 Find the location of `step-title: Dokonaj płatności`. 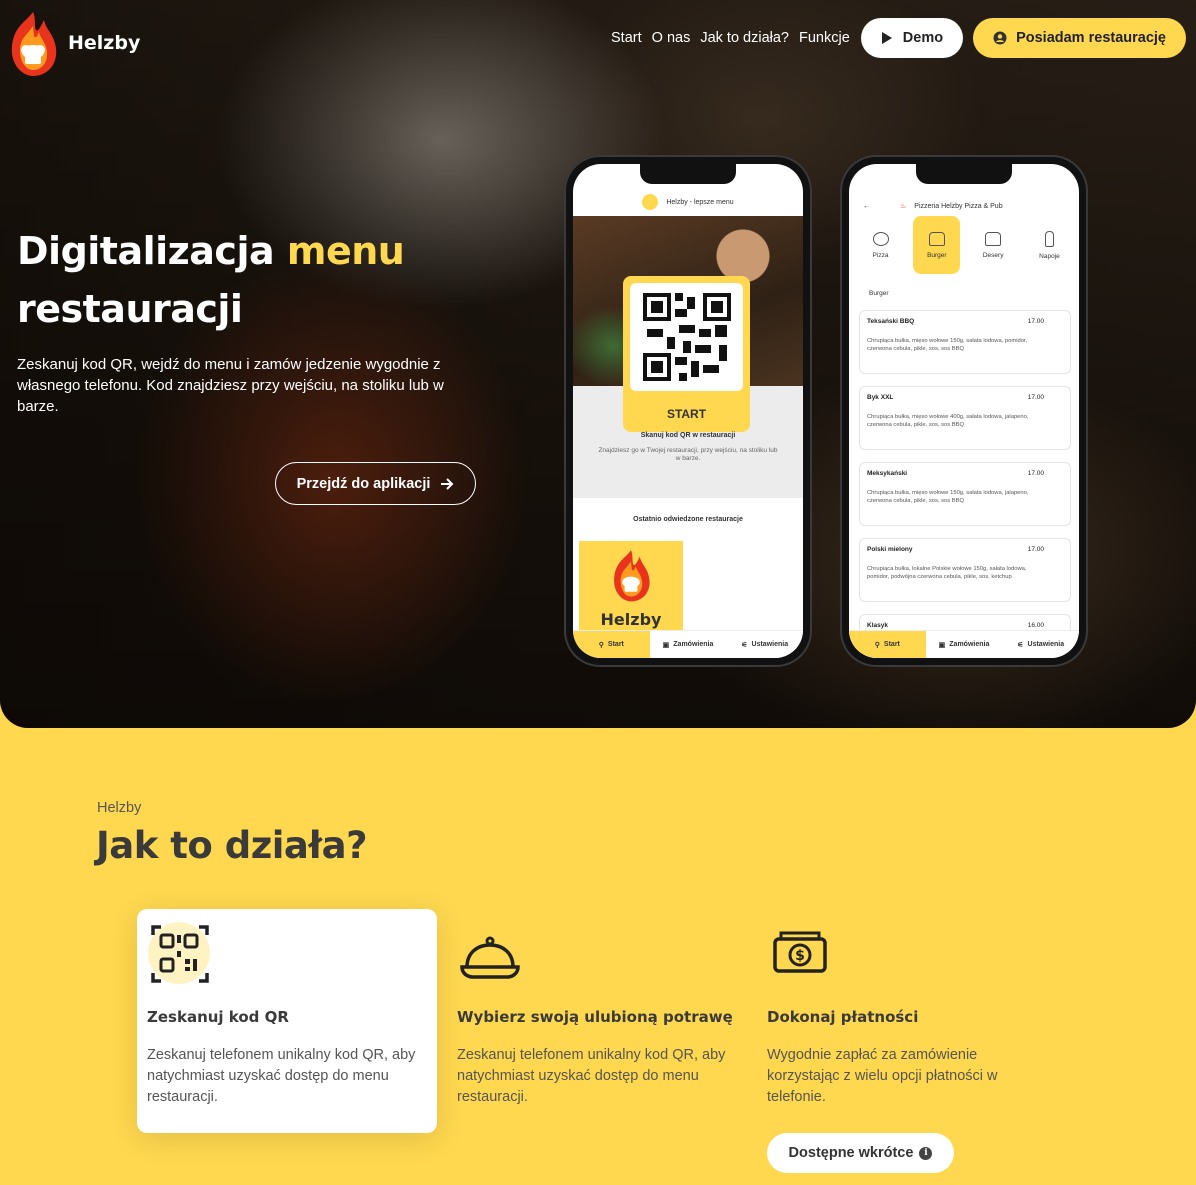

step-title: Dokonaj płatności is located at coordinates (843, 1017).